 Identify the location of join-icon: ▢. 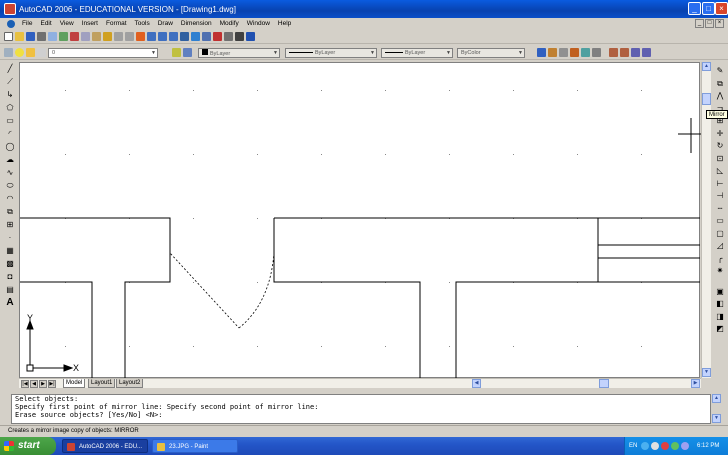
(720, 234).